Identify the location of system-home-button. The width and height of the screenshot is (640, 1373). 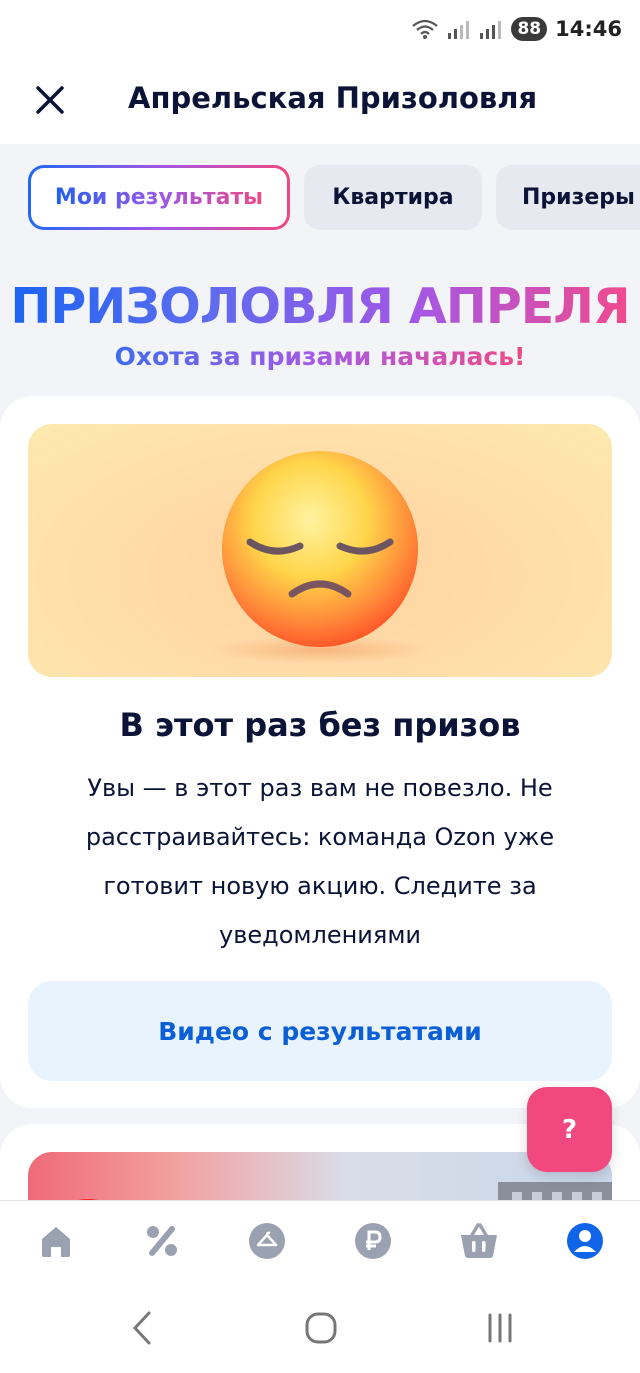
(321, 1328).